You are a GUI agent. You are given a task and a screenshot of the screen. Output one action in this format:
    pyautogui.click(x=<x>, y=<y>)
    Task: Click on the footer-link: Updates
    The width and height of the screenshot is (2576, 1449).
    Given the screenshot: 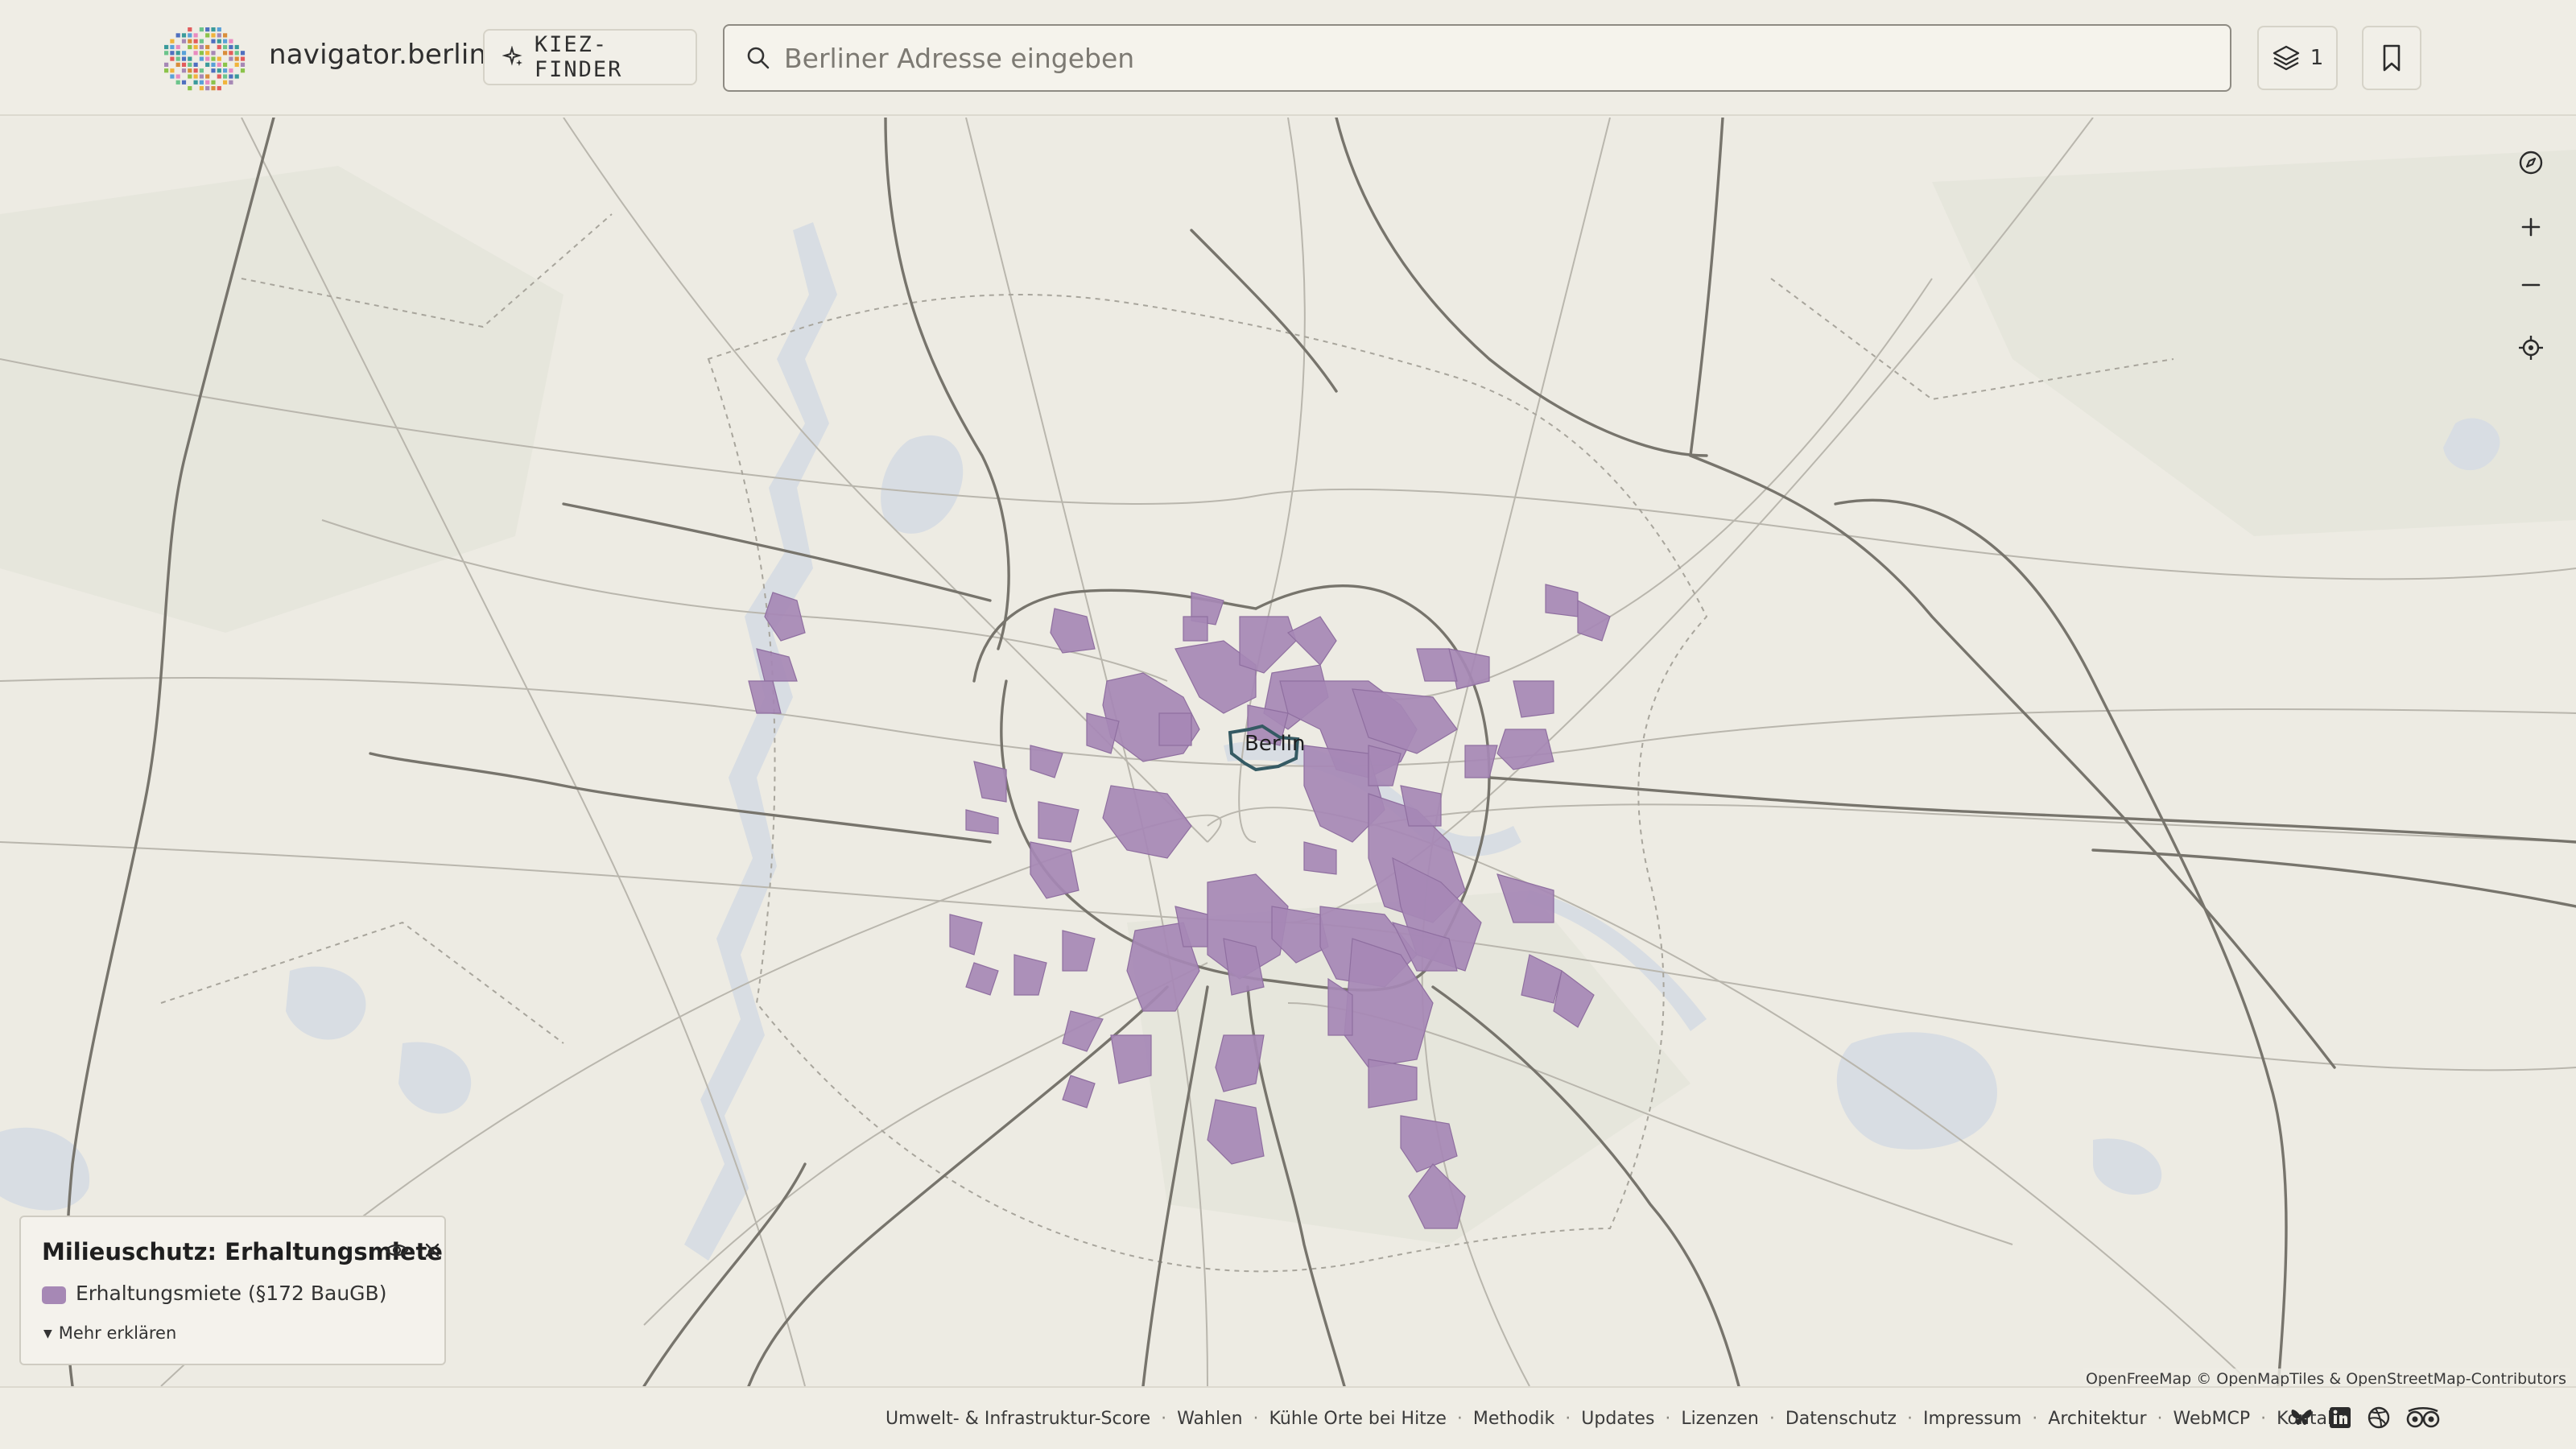 What is the action you would take?
    pyautogui.click(x=1617, y=1419)
    